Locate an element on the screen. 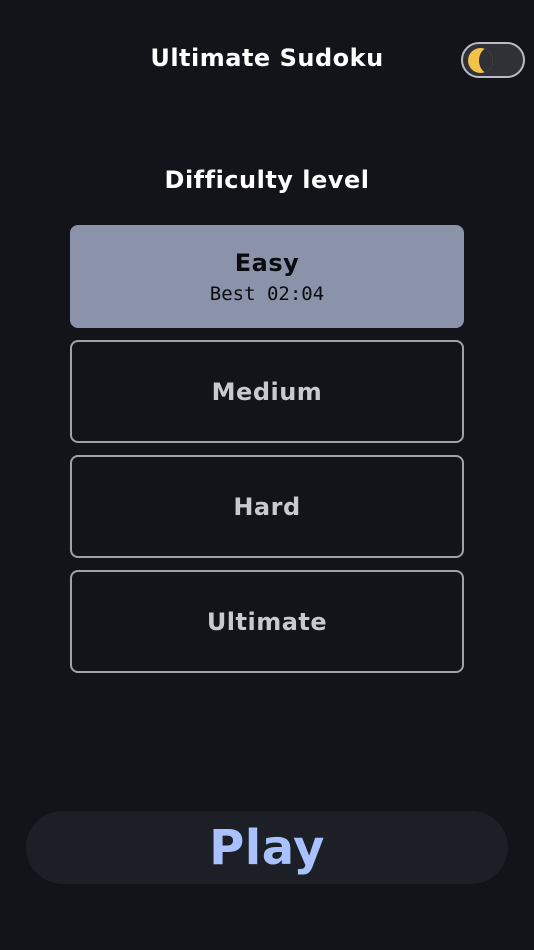 This screenshot has height=950, width=534. difficulty-option-label: Medium is located at coordinates (267, 391).